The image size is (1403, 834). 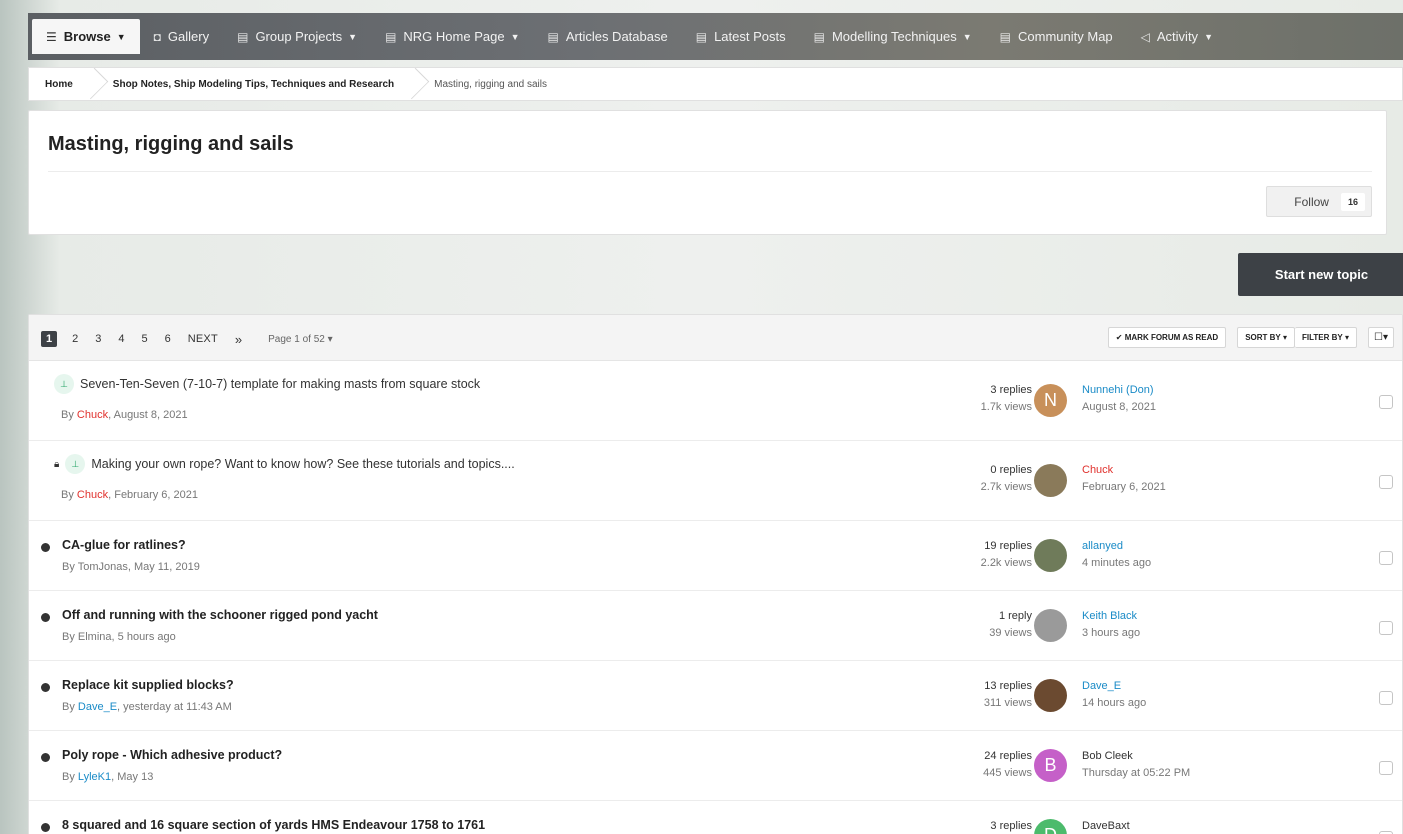 What do you see at coordinates (1008, 546) in the screenshot?
I see `reply-count: 19 replies` at bounding box center [1008, 546].